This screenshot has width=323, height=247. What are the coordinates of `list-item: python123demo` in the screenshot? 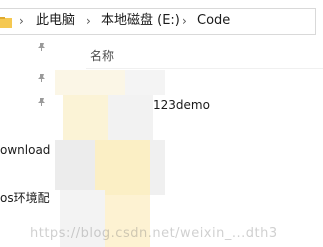 It's located at (182, 106).